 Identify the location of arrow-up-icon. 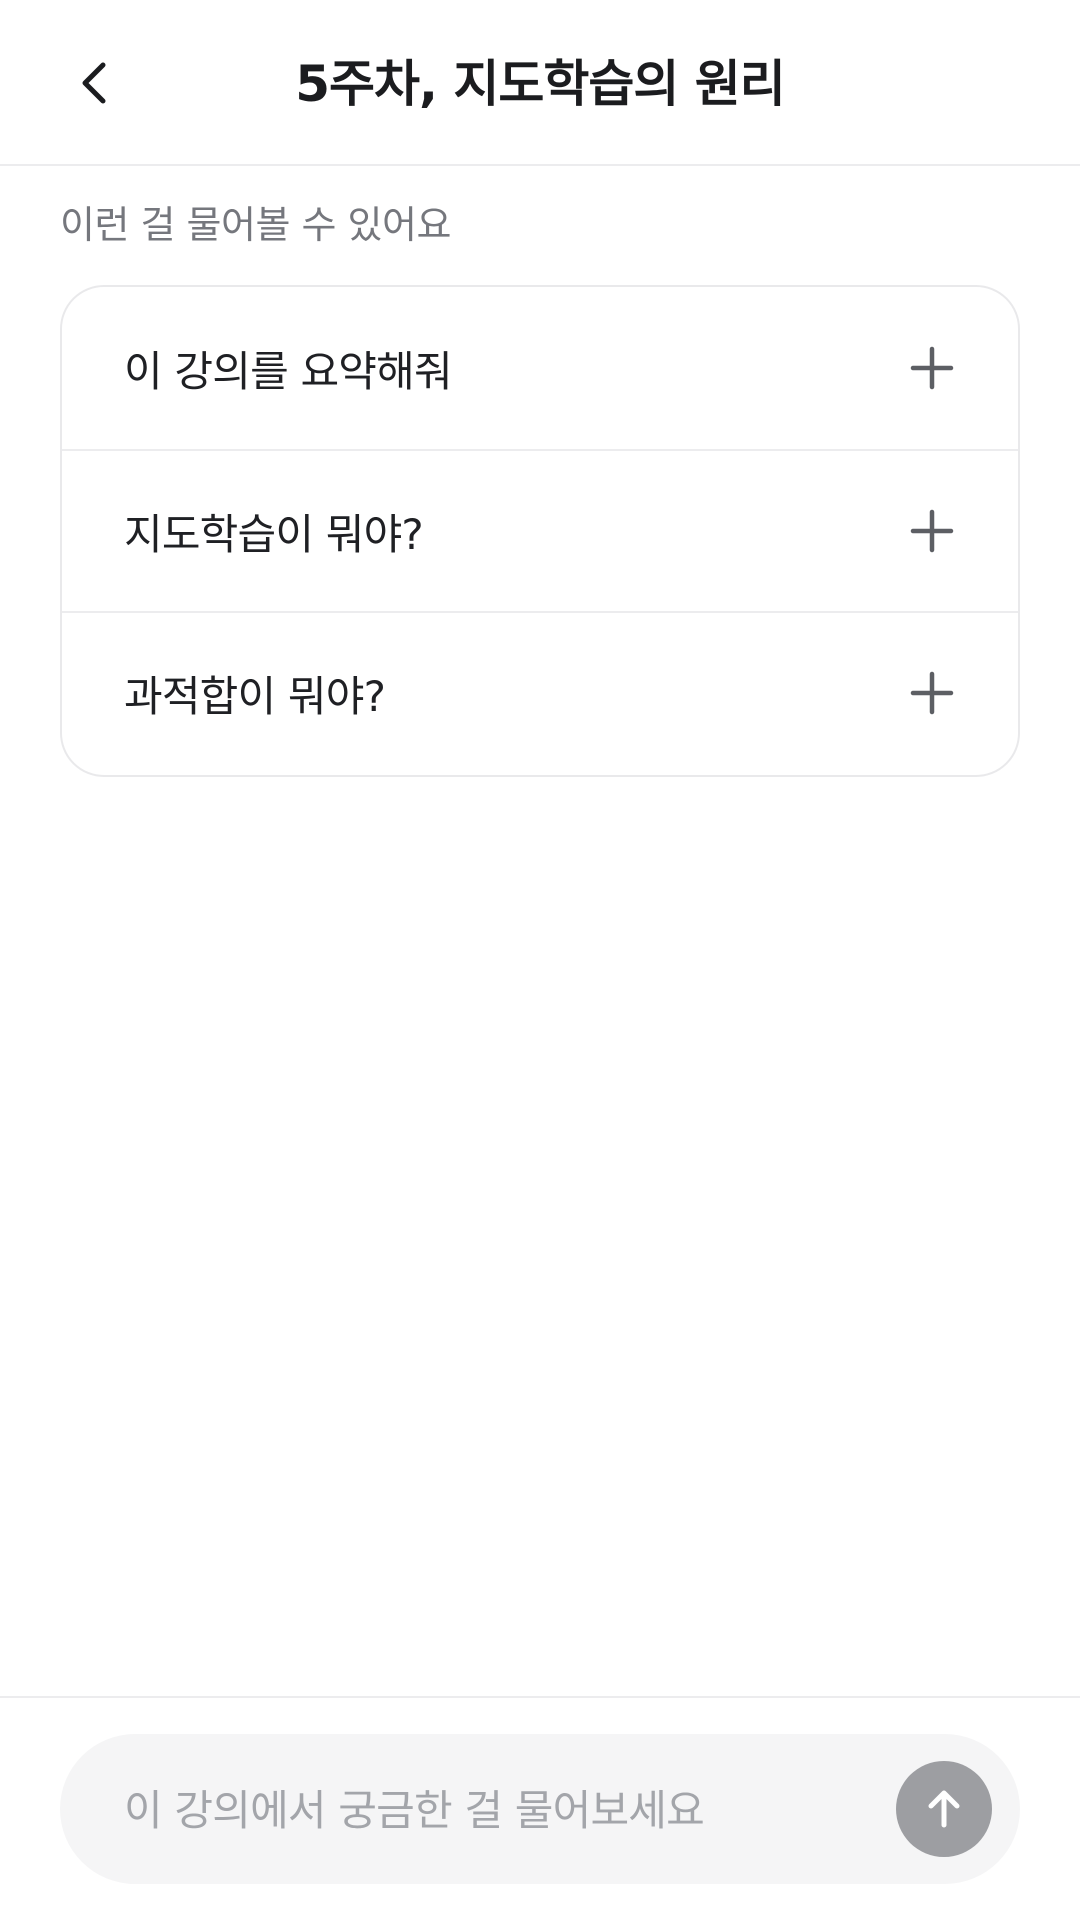
(944, 1809).